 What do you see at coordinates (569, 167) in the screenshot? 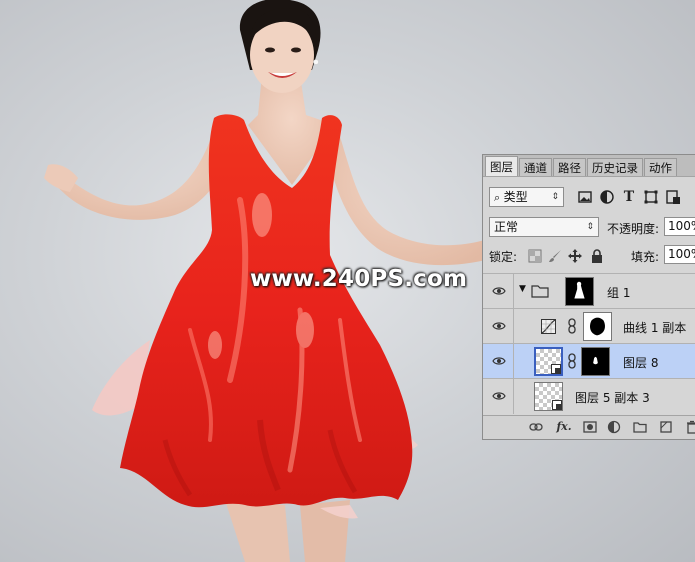
I see `tab-paths: 路径` at bounding box center [569, 167].